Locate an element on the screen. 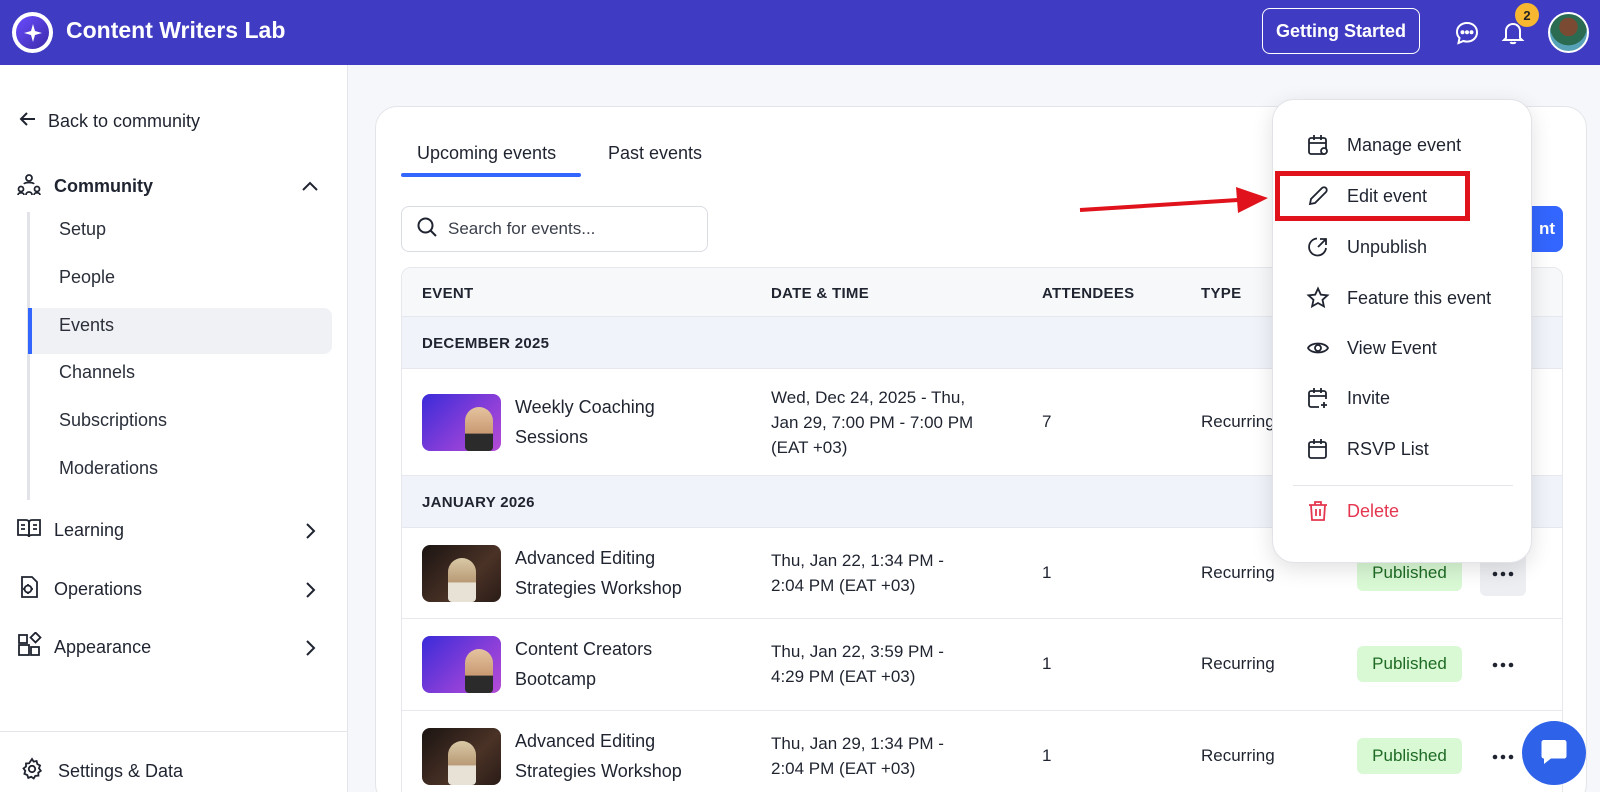 This screenshot has height=792, width=1600. settings-label: Settings & Data is located at coordinates (121, 771).